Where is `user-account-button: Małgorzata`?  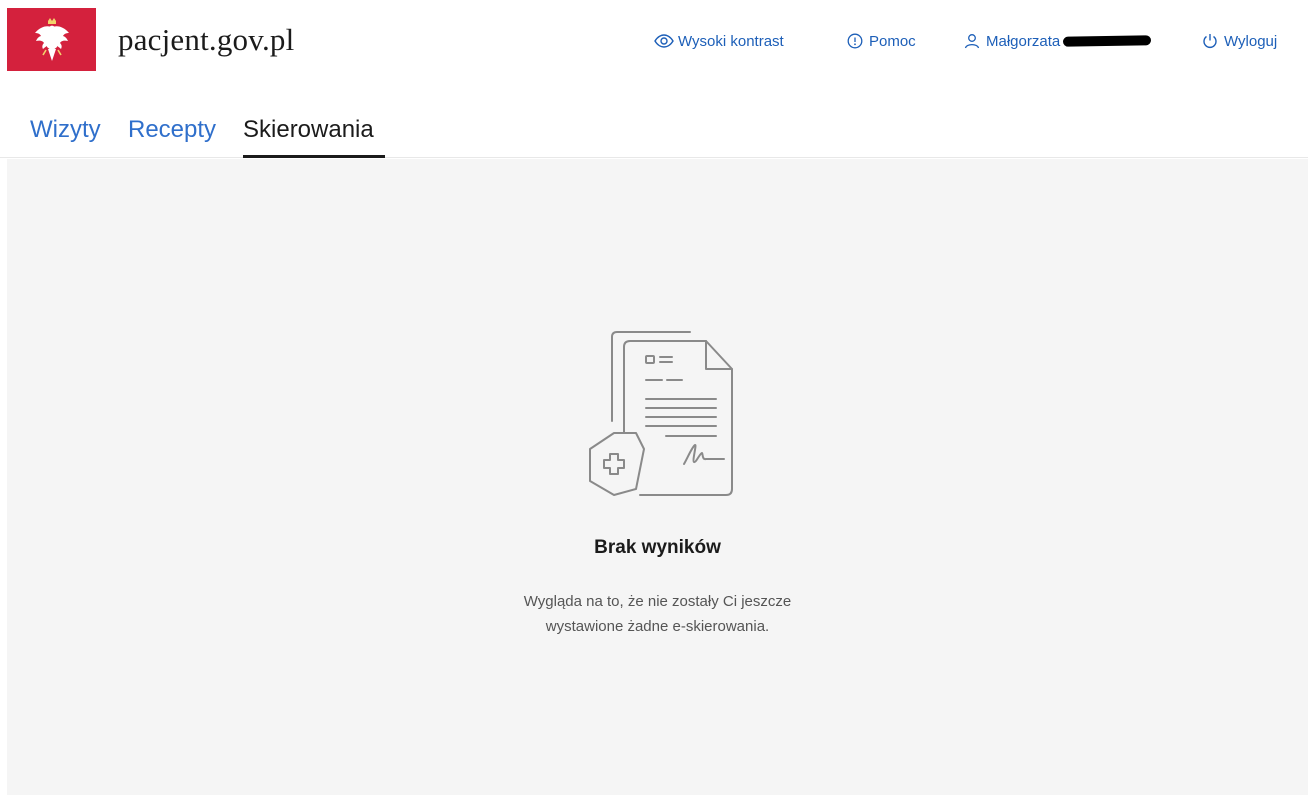
user-account-button: Małgorzata is located at coordinates (1057, 41).